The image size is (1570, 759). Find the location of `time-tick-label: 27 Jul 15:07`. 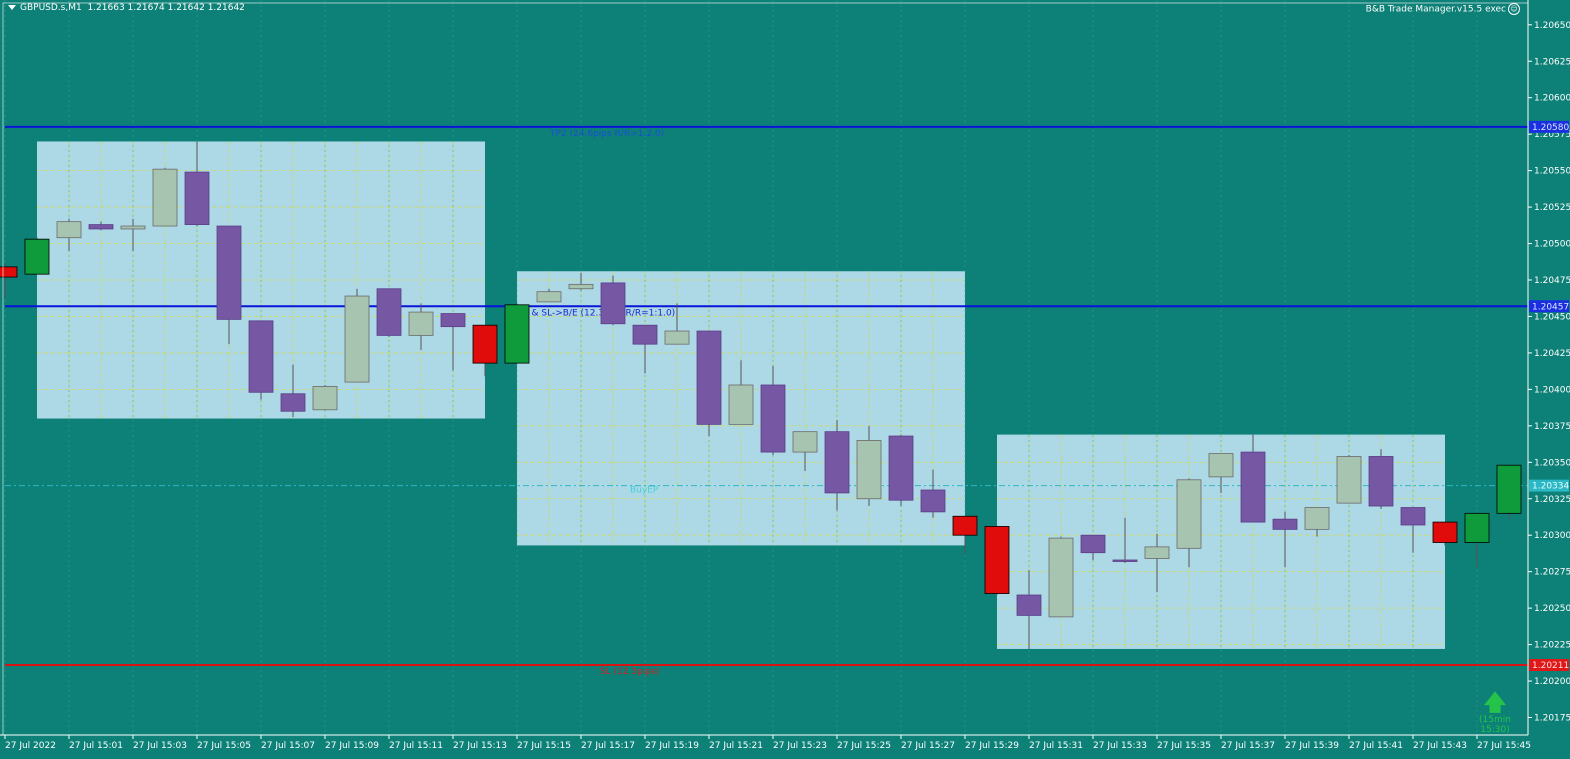

time-tick-label: 27 Jul 15:07 is located at coordinates (288, 746).